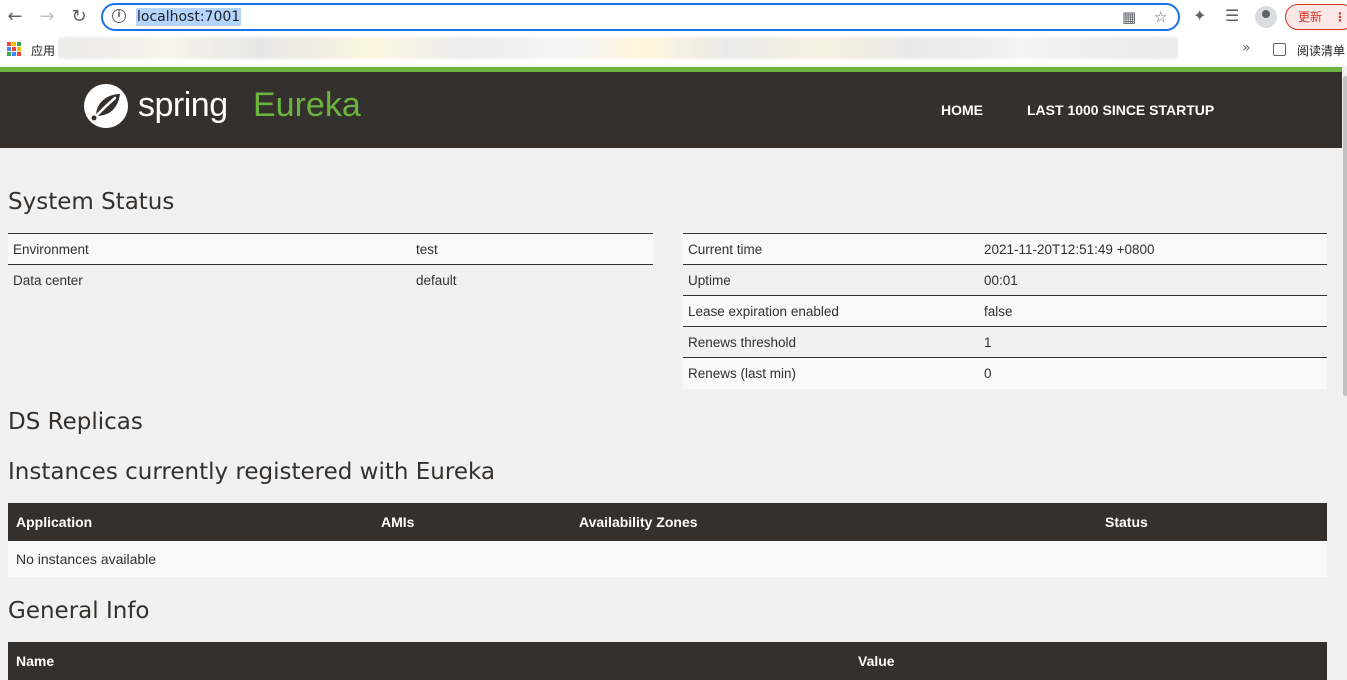 This screenshot has height=680, width=1347. Describe the element at coordinates (189, 17) in the screenshot. I see `url-text: localhost:7001` at that location.